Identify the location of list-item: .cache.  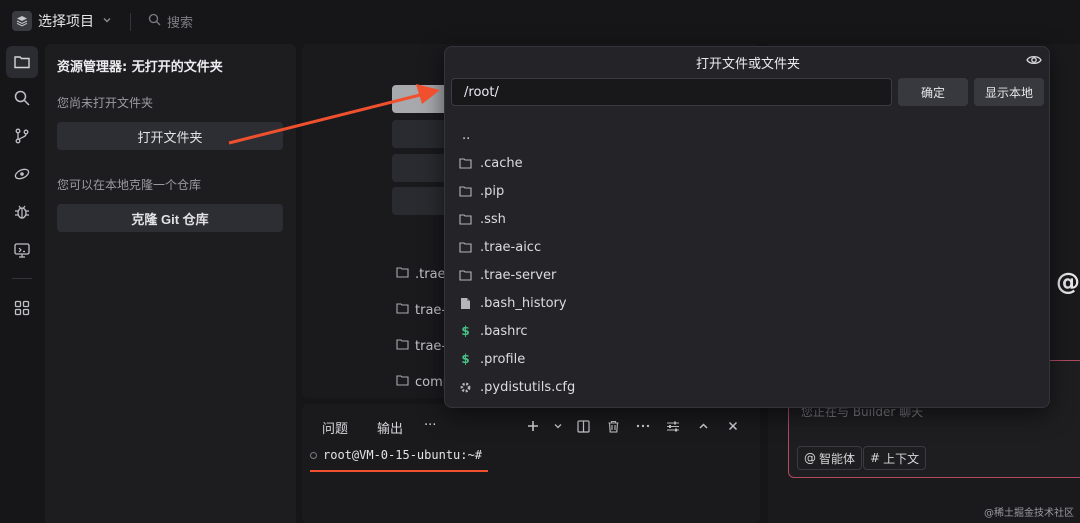
(748, 163).